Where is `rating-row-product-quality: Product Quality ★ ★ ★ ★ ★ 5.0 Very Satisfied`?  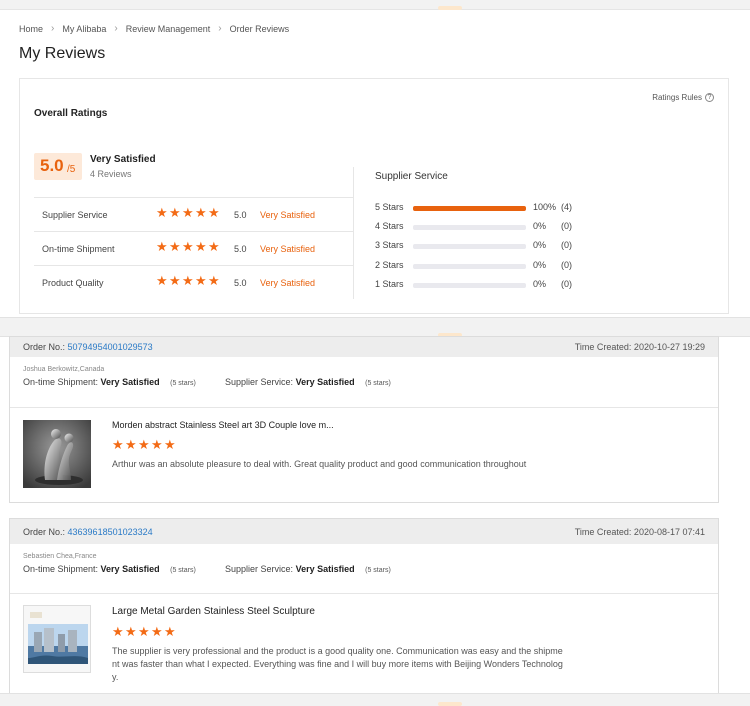
rating-row-product-quality: Product Quality ★ ★ ★ ★ ★ 5.0 Very Satisfied is located at coordinates (194, 283).